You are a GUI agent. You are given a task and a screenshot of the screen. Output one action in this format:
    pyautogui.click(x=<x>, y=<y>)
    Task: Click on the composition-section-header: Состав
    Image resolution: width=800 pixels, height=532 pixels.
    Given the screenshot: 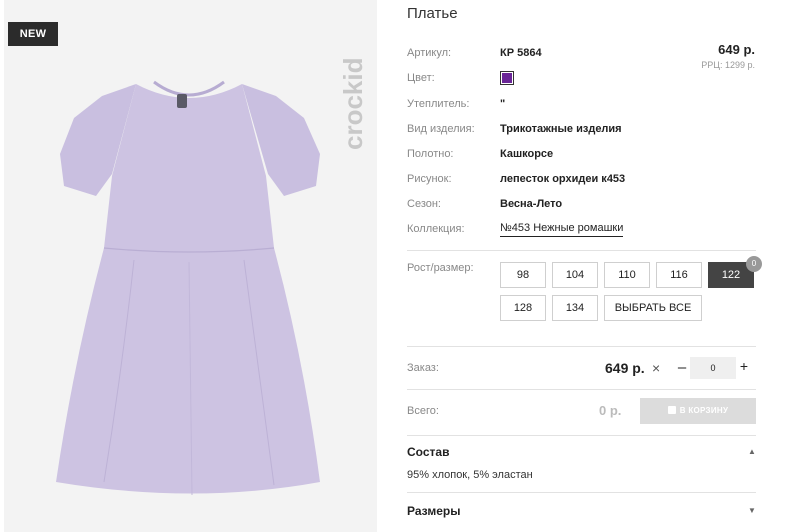 What is the action you would take?
    pyautogui.click(x=428, y=452)
    